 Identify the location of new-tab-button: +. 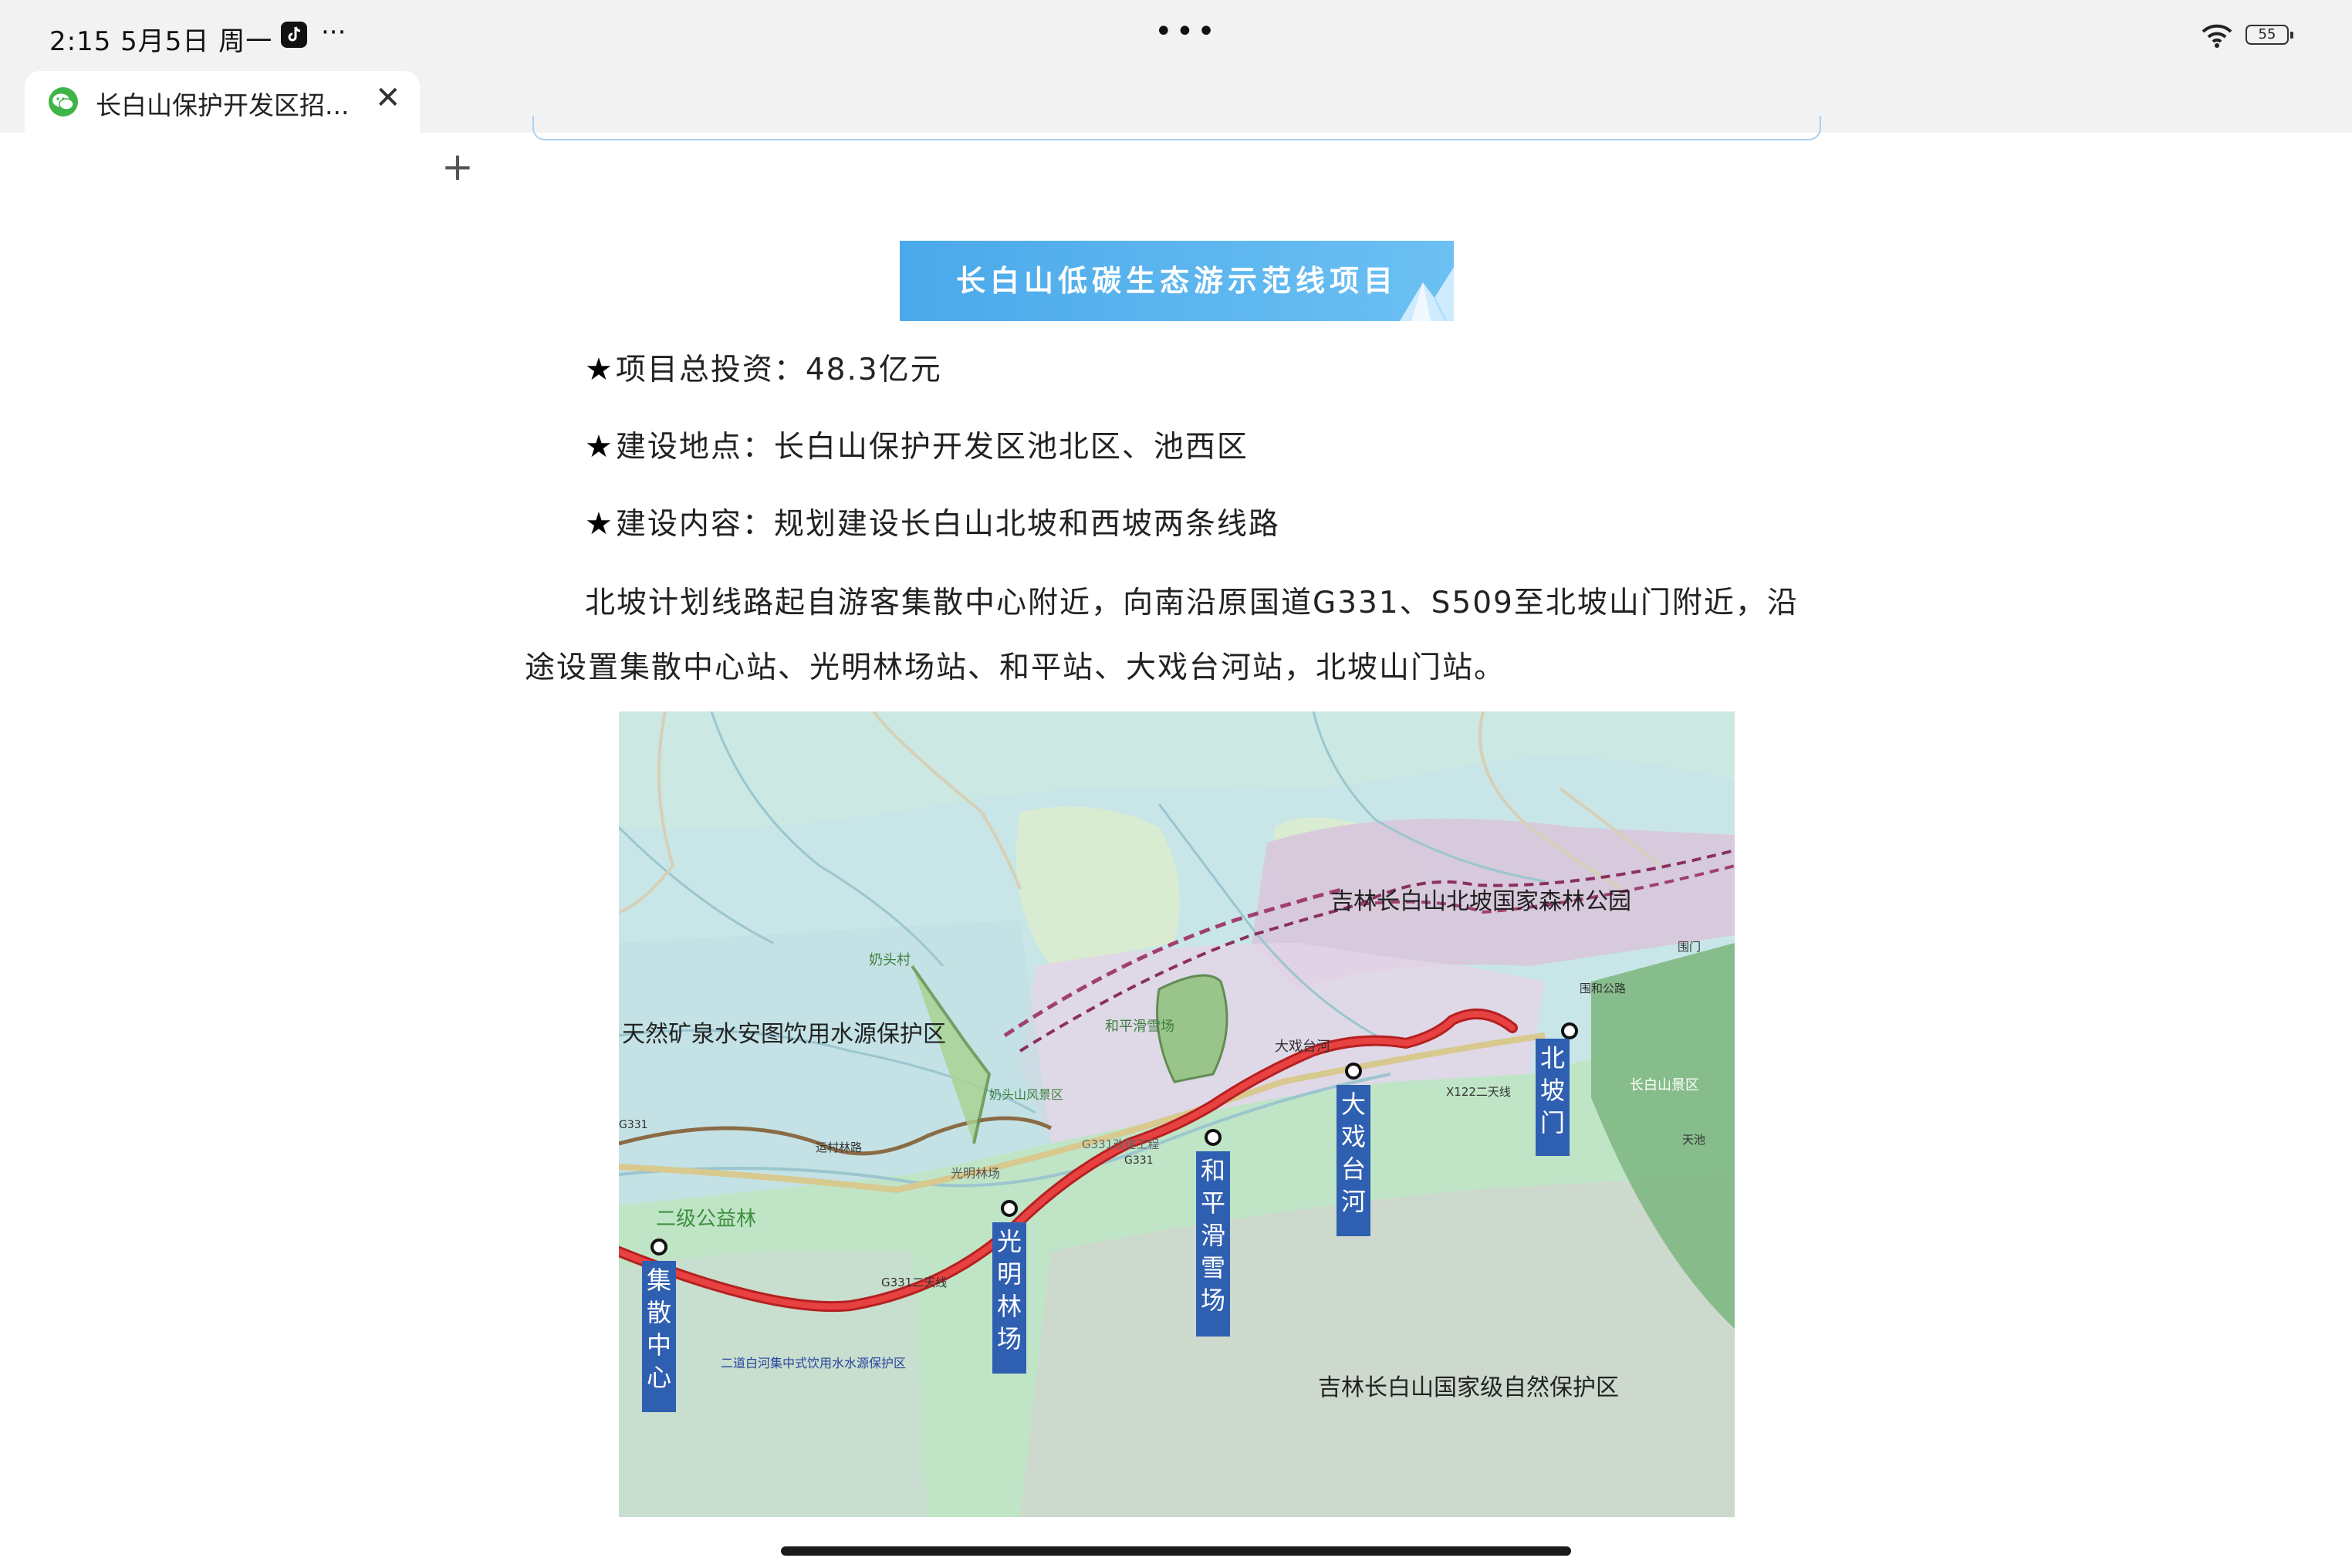
(457, 167).